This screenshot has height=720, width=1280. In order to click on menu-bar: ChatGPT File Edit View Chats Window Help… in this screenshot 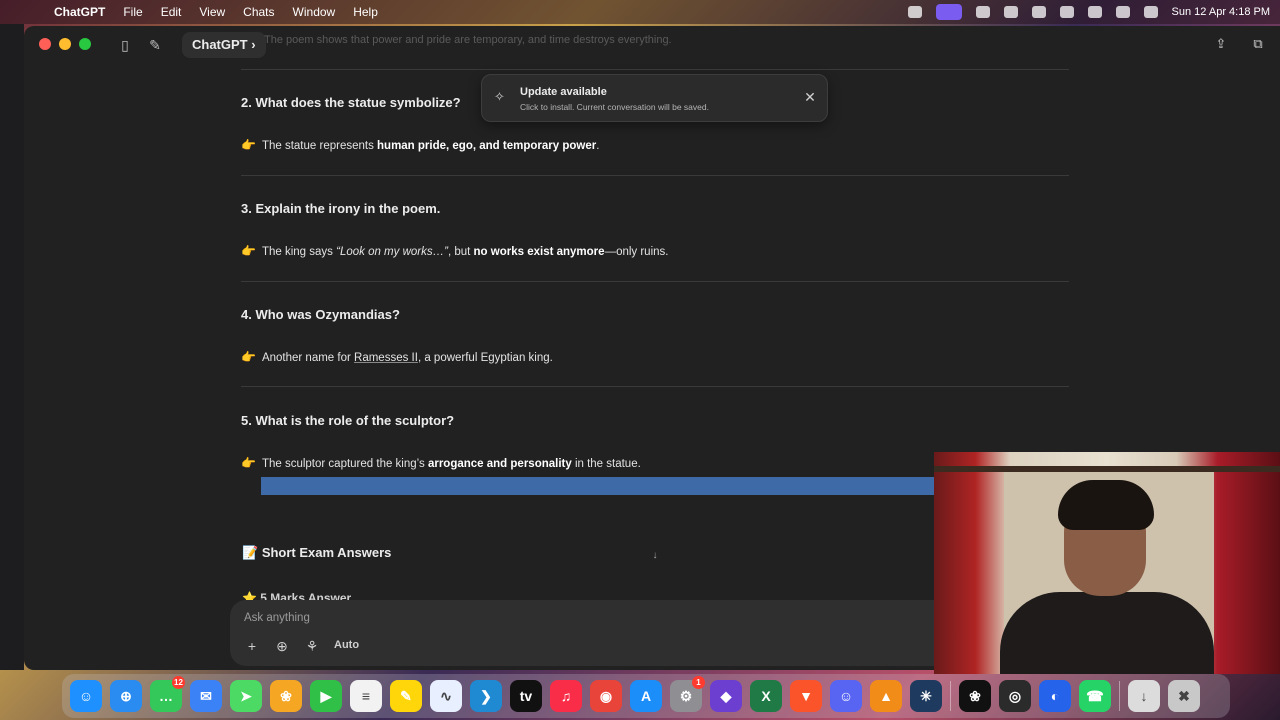, I will do `click(640, 12)`.